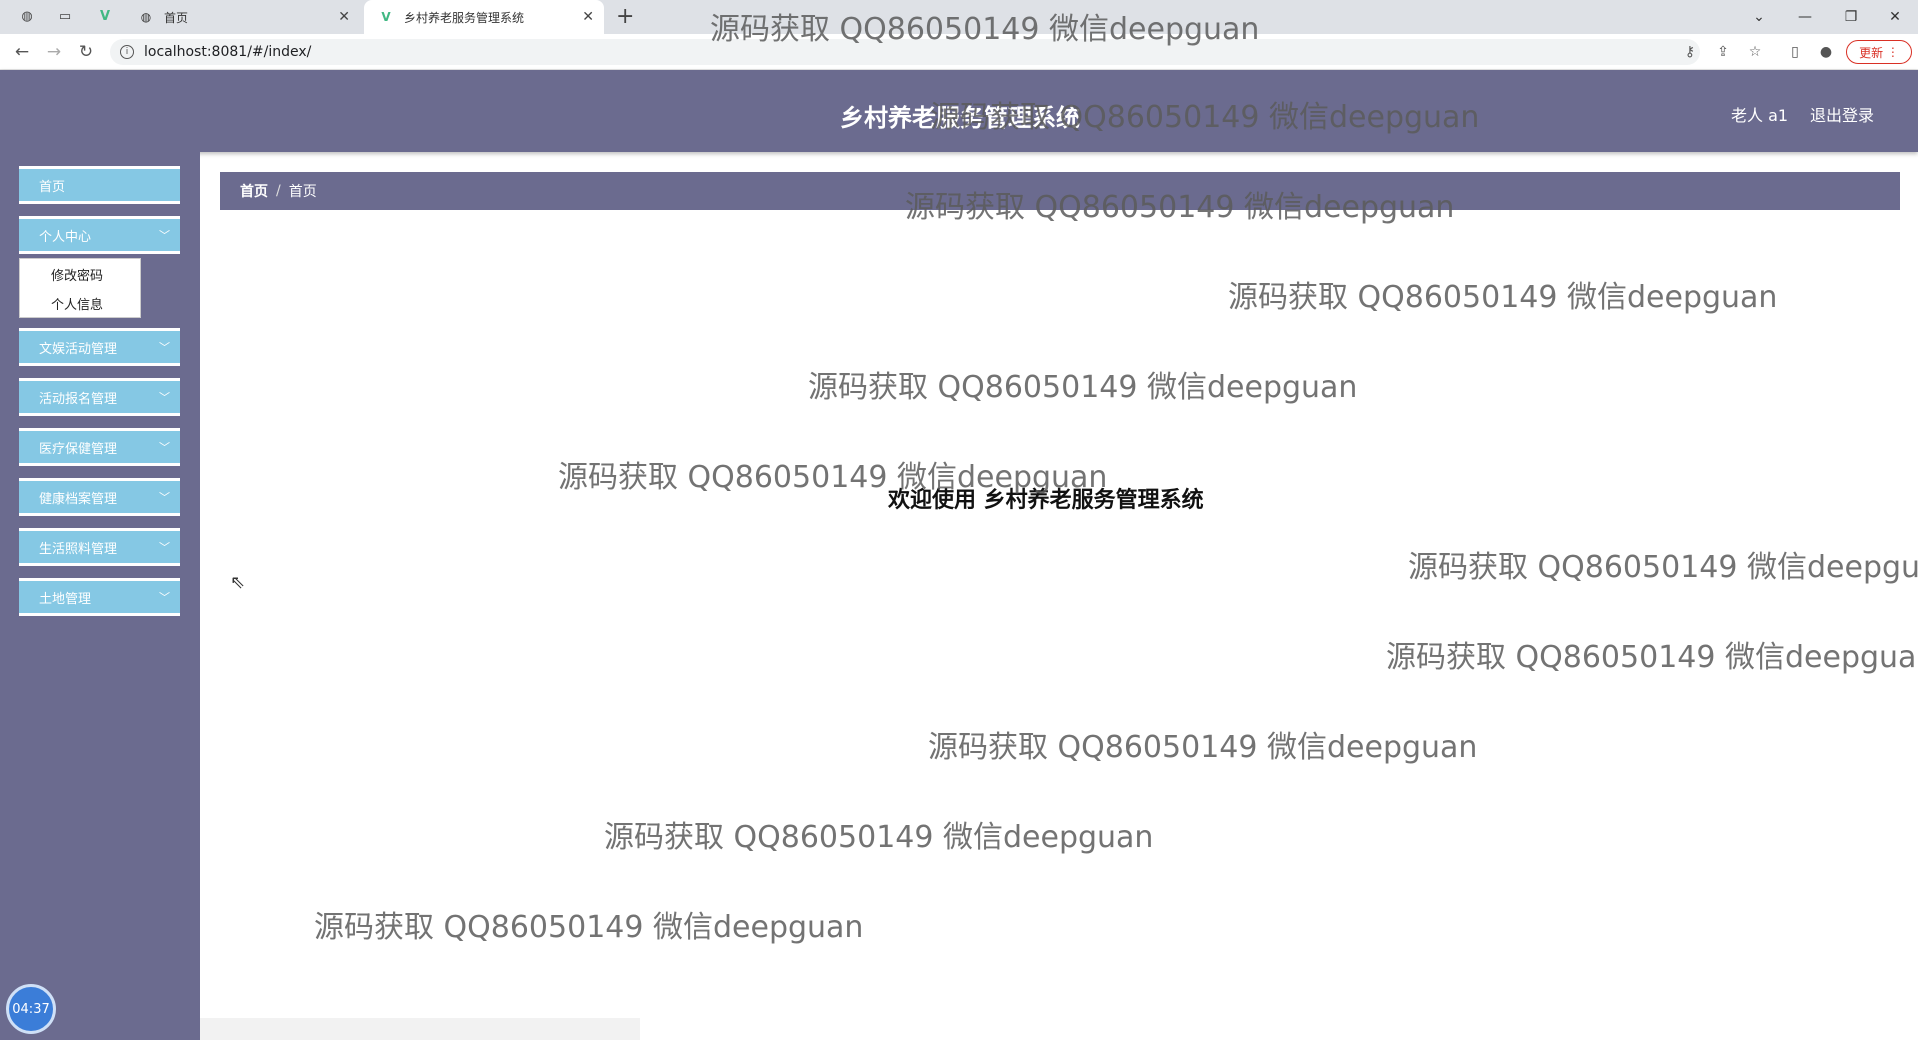 The height and width of the screenshot is (1040, 1918). What do you see at coordinates (1759, 114) in the screenshot?
I see `user-name: 老人 a1` at bounding box center [1759, 114].